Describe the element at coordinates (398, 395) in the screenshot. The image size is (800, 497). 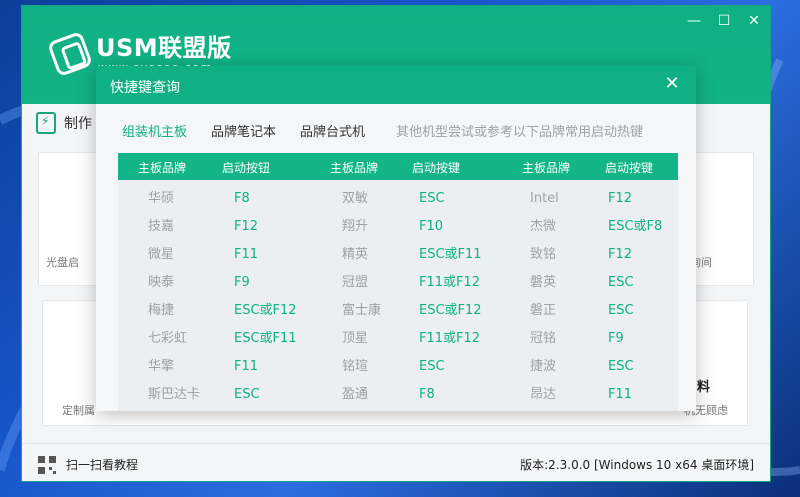
I see `table-row: 斯巴达卡 ESC 盈通 F8 昂达 F11` at that location.